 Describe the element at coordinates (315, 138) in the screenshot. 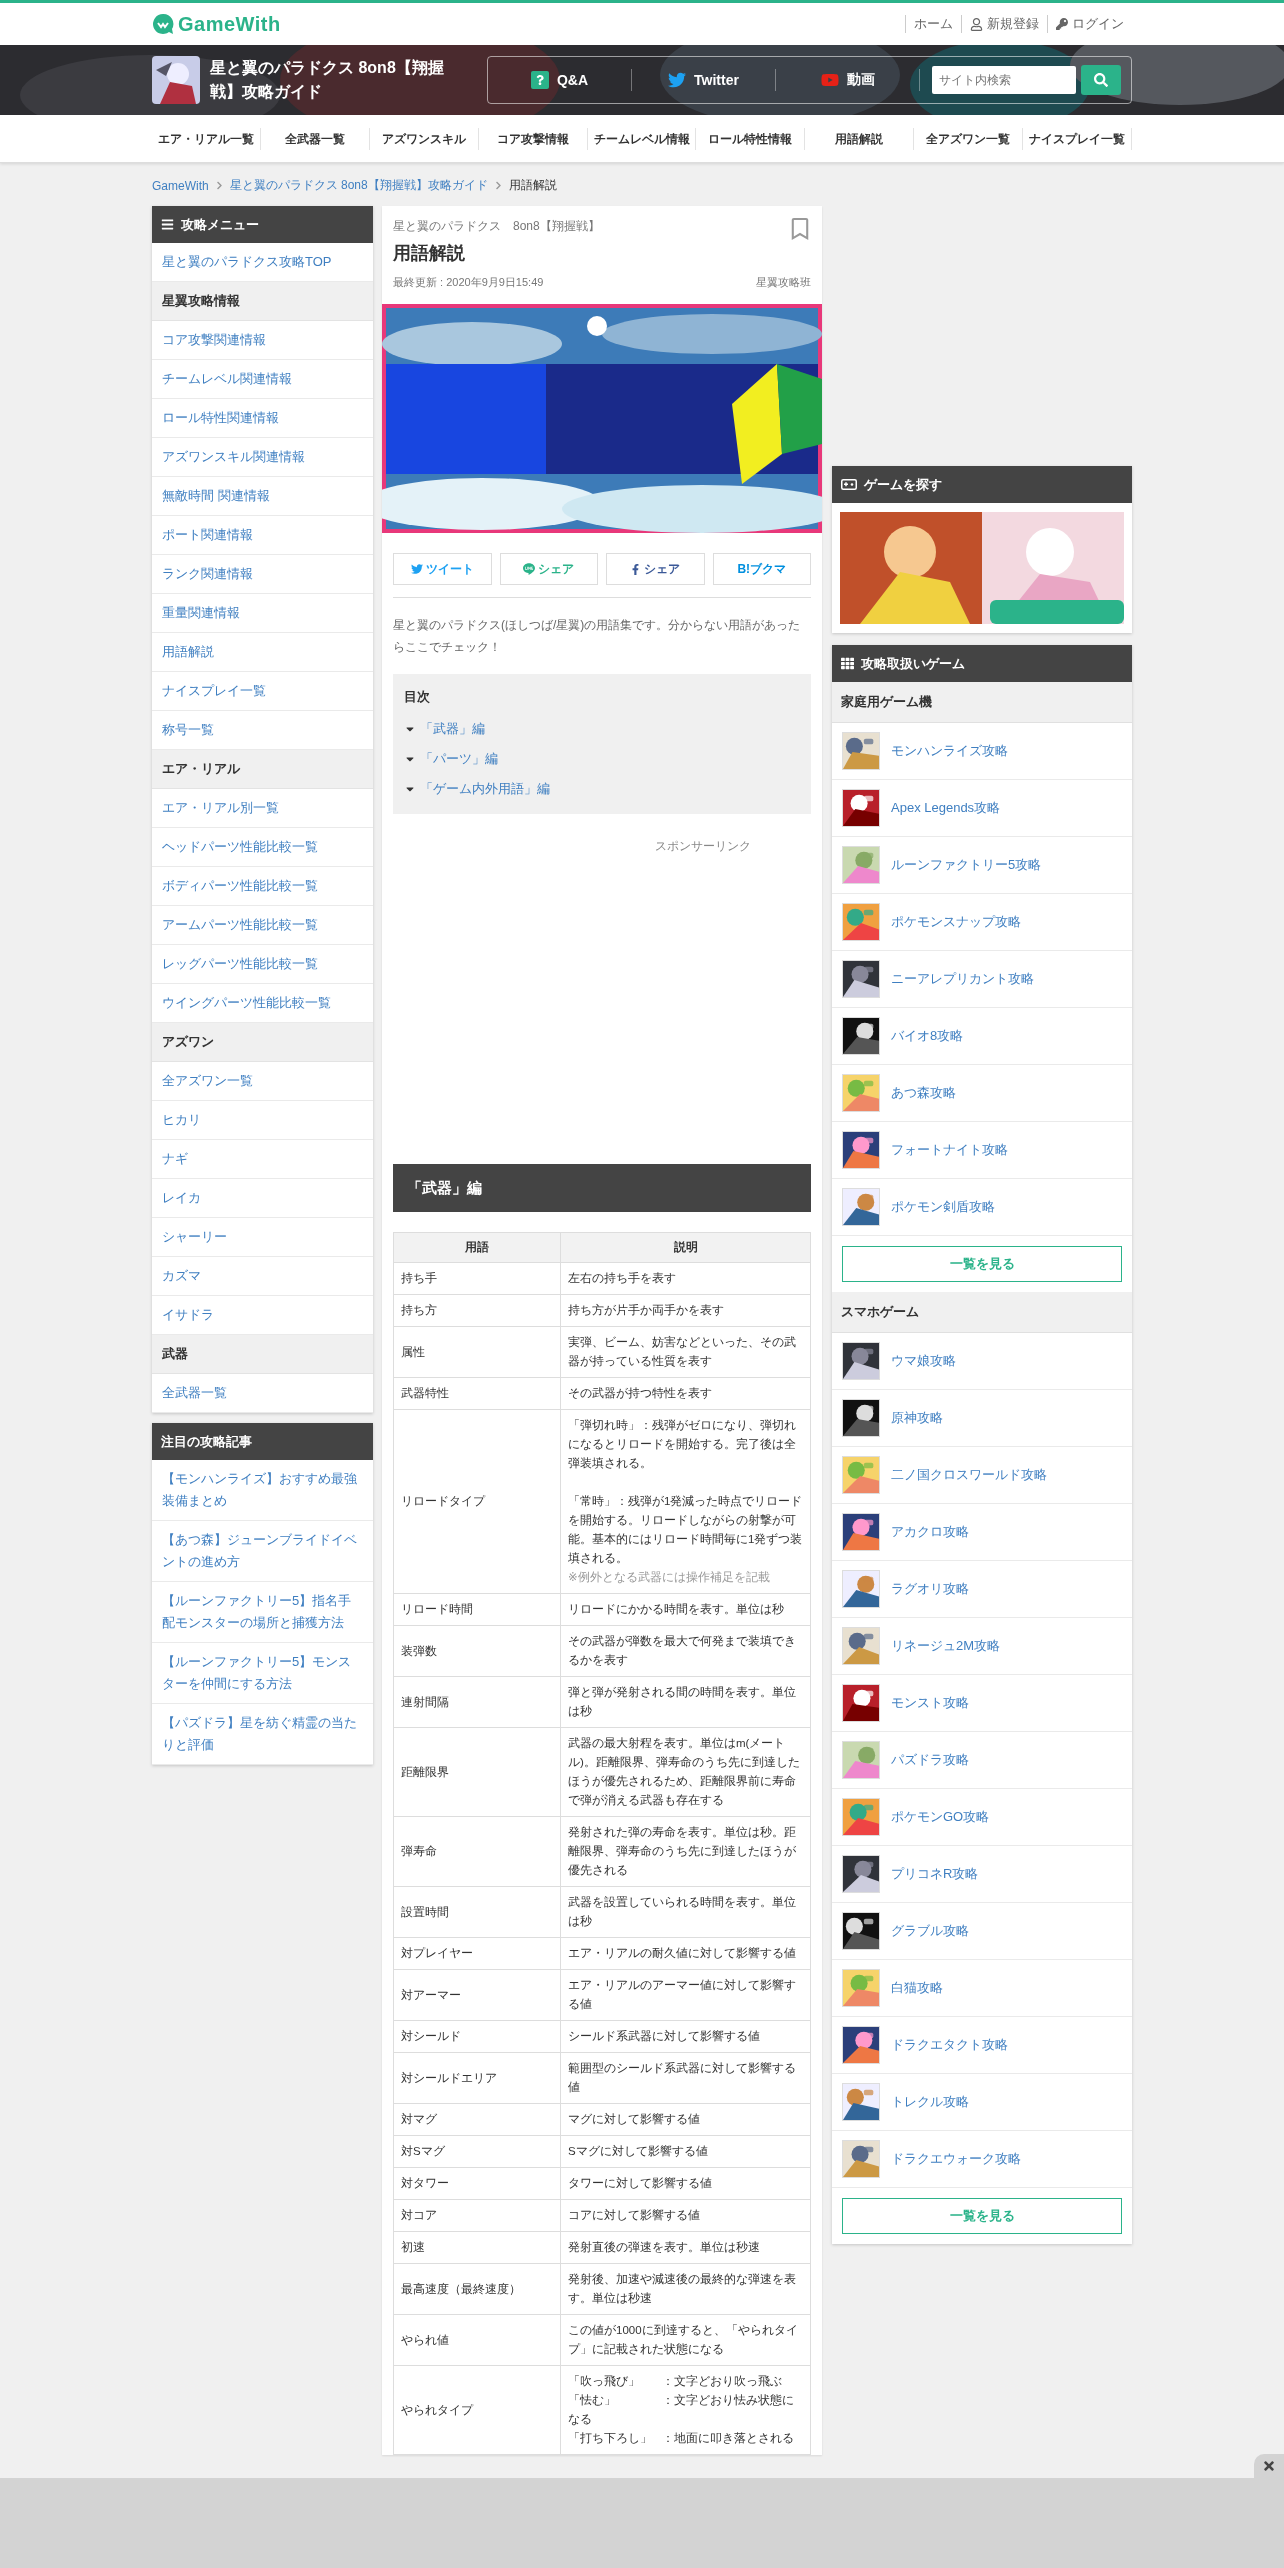

I see `nav-item: 全武器一覧` at that location.